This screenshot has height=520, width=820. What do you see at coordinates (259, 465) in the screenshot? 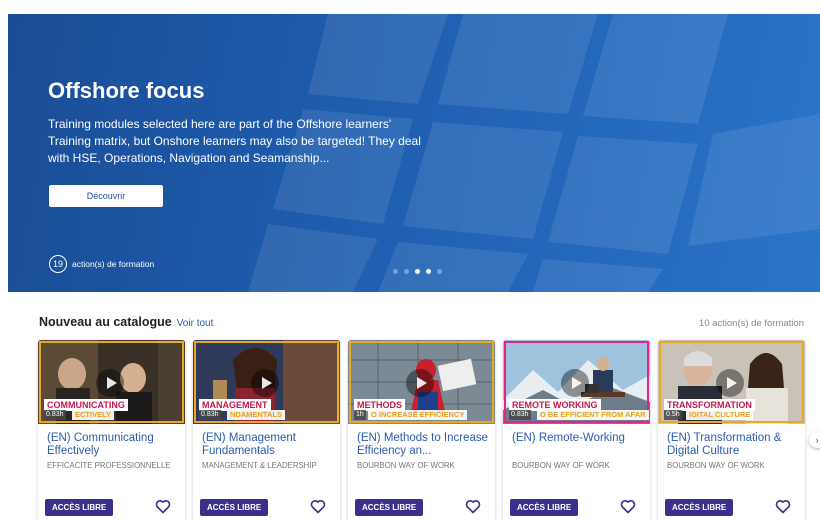
I see `course-category: MANAGEMENT & LEADERSHIP` at bounding box center [259, 465].